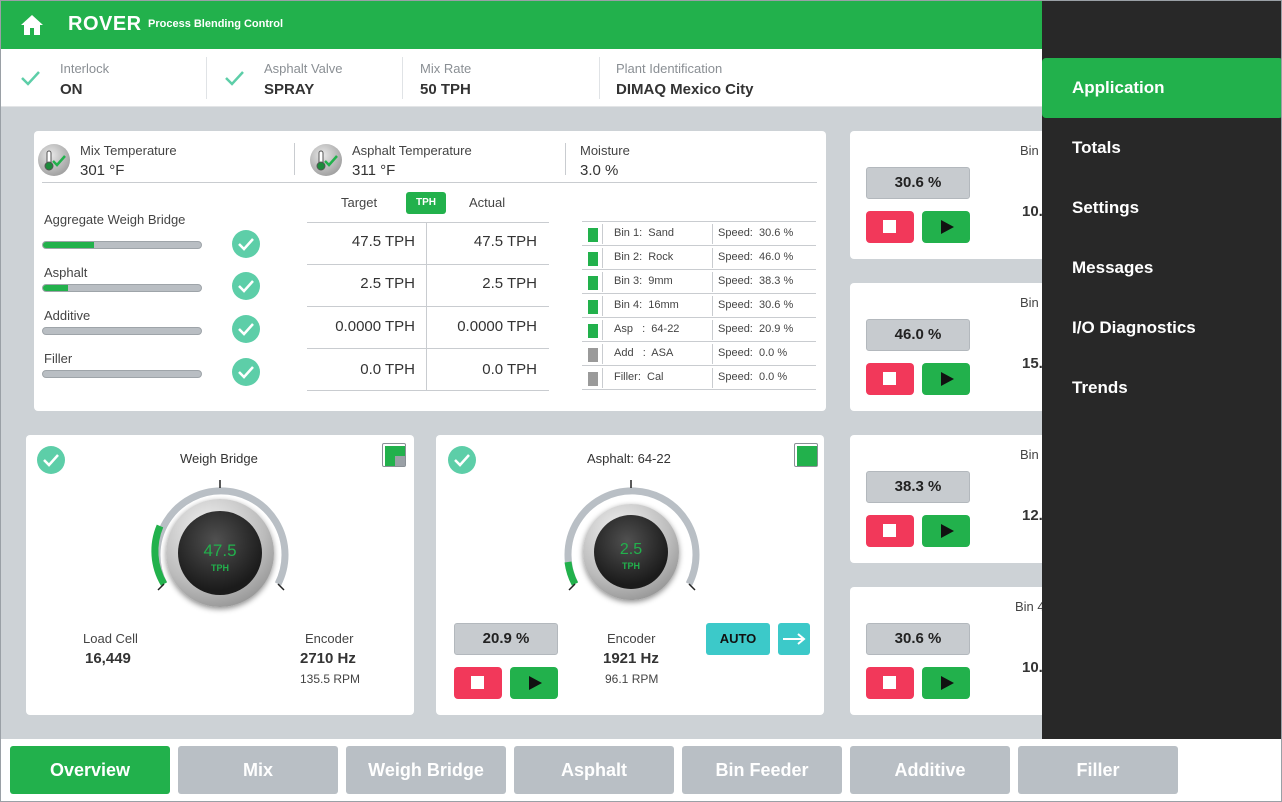 This screenshot has height=802, width=1282. What do you see at coordinates (329, 638) in the screenshot?
I see `encoder-label: Encoder` at bounding box center [329, 638].